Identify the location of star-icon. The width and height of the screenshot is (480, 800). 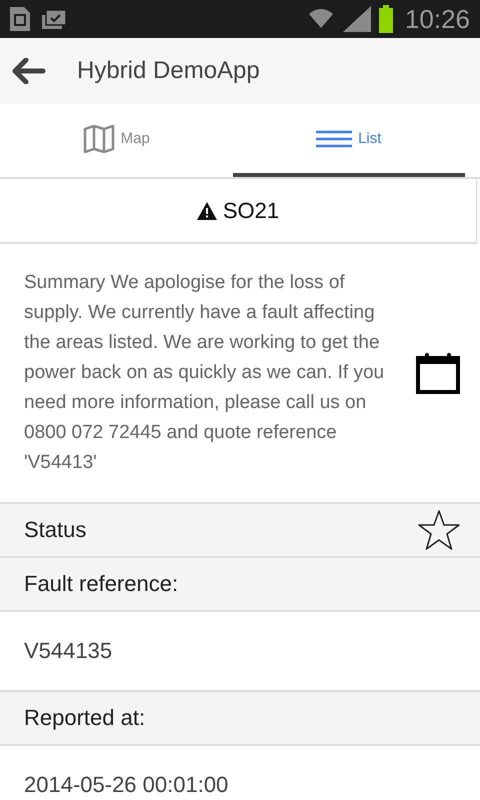
(439, 530).